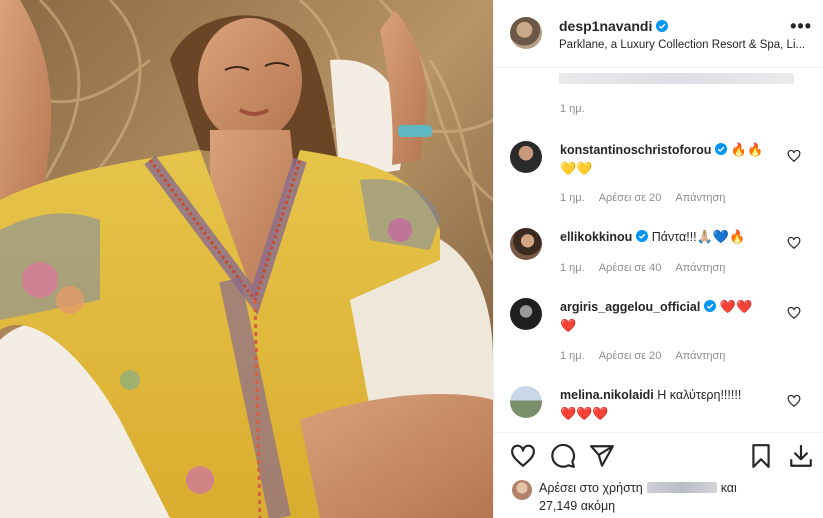 Image resolution: width=823 pixels, height=518 pixels. What do you see at coordinates (658, 475) in the screenshot?
I see `post-action-bar: Αρέσει στο χρήστη και 27,149 ακόμη` at bounding box center [658, 475].